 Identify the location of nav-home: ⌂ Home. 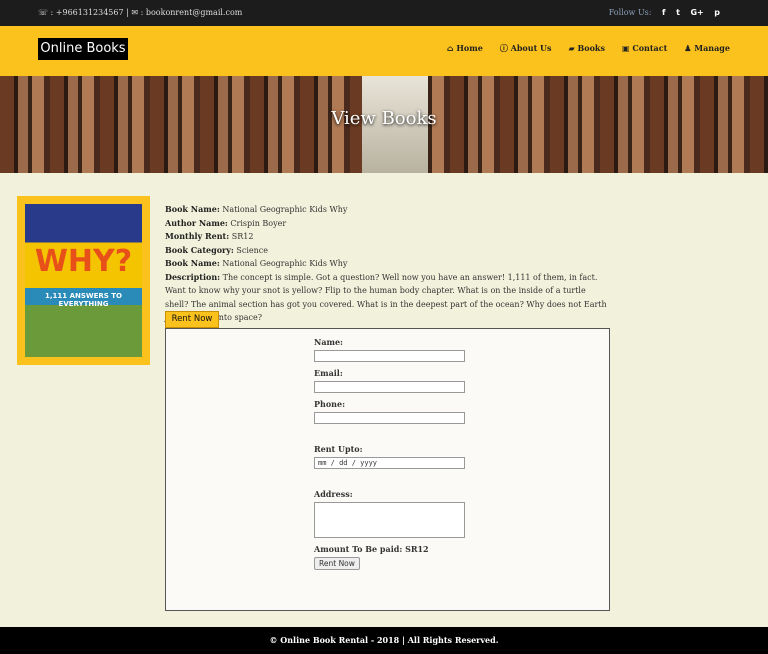
(465, 48).